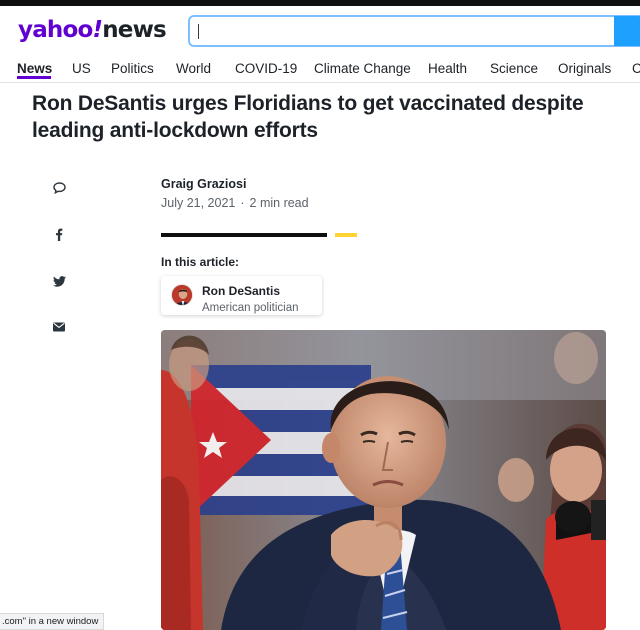 This screenshot has height=630, width=640. Describe the element at coordinates (134, 30) in the screenshot. I see `logo-product: news` at that location.